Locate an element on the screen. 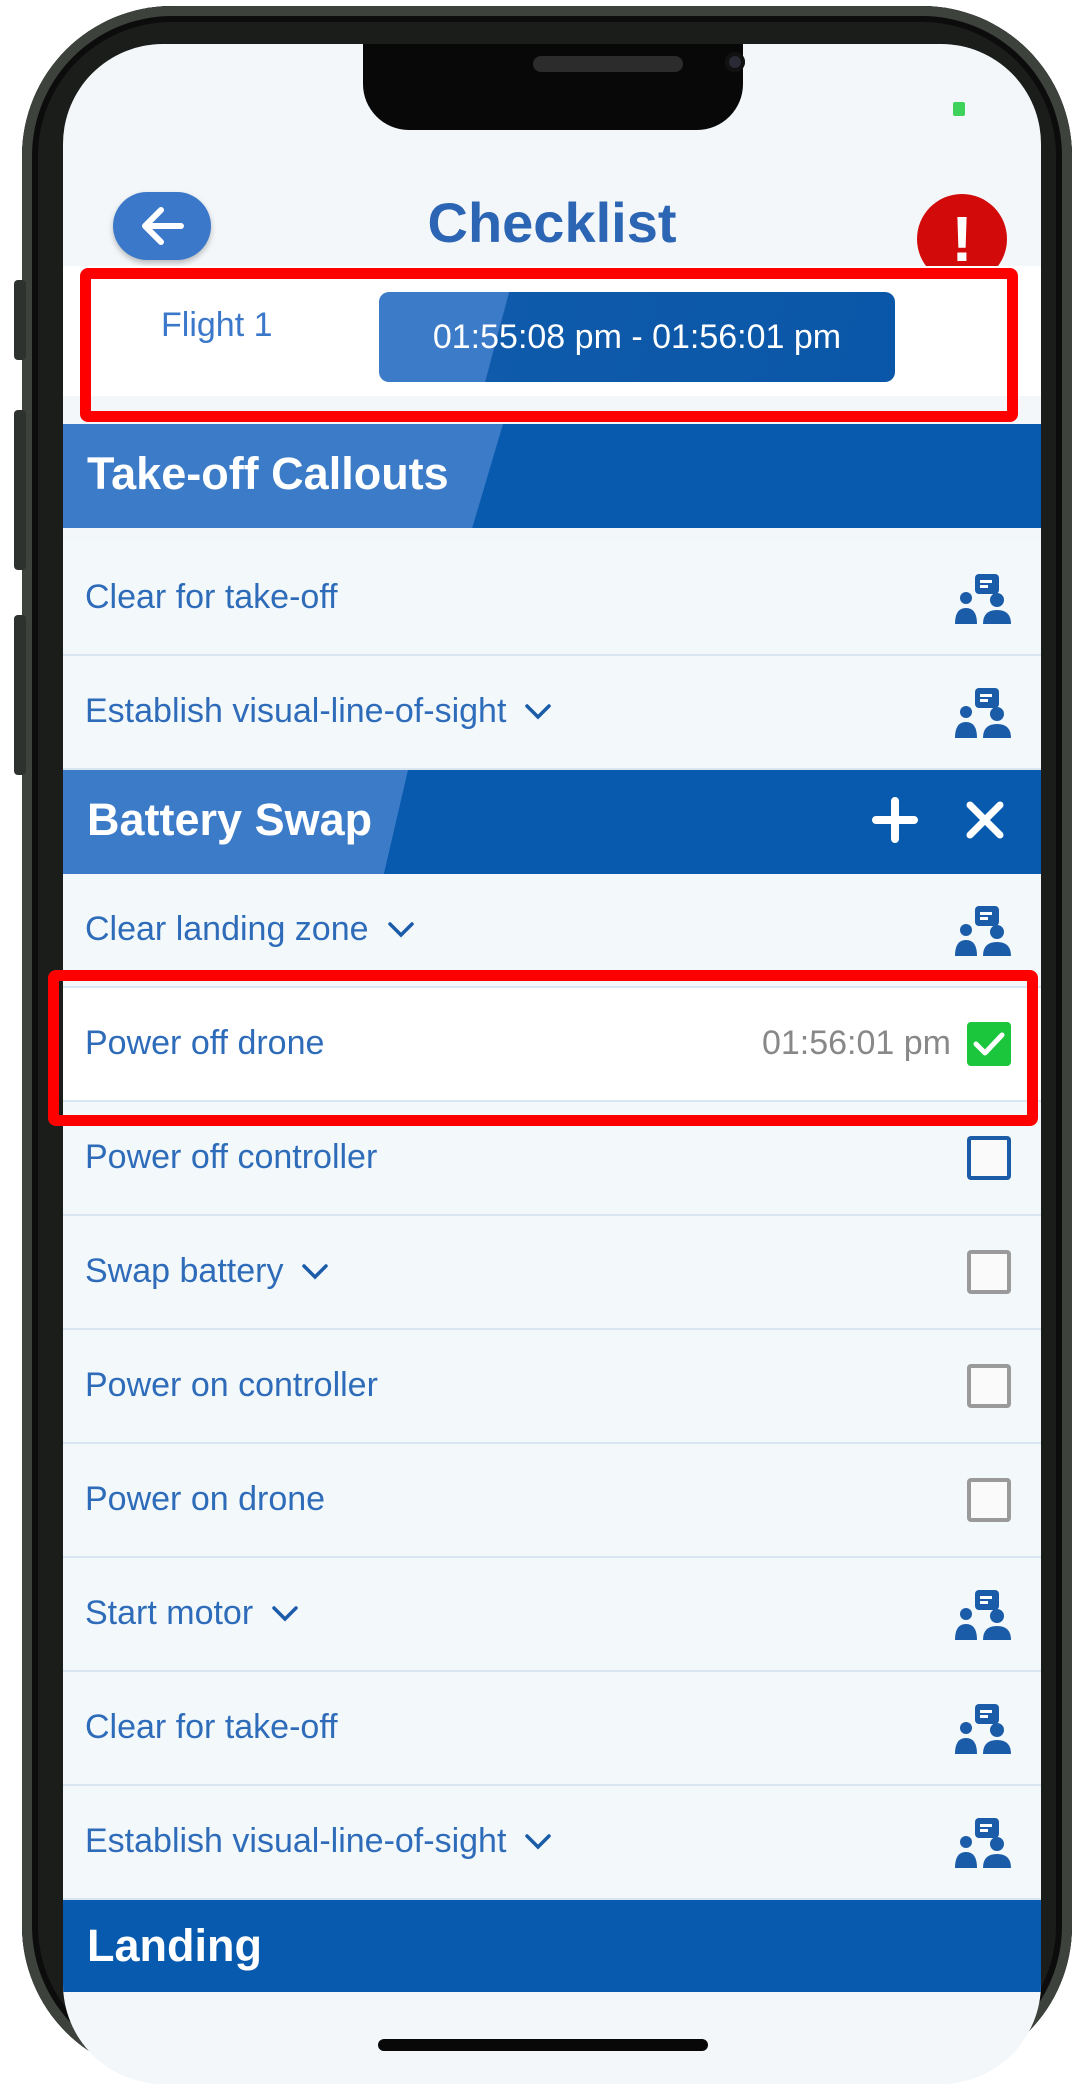  section-header-landing: Landing is located at coordinates (552, 1946).